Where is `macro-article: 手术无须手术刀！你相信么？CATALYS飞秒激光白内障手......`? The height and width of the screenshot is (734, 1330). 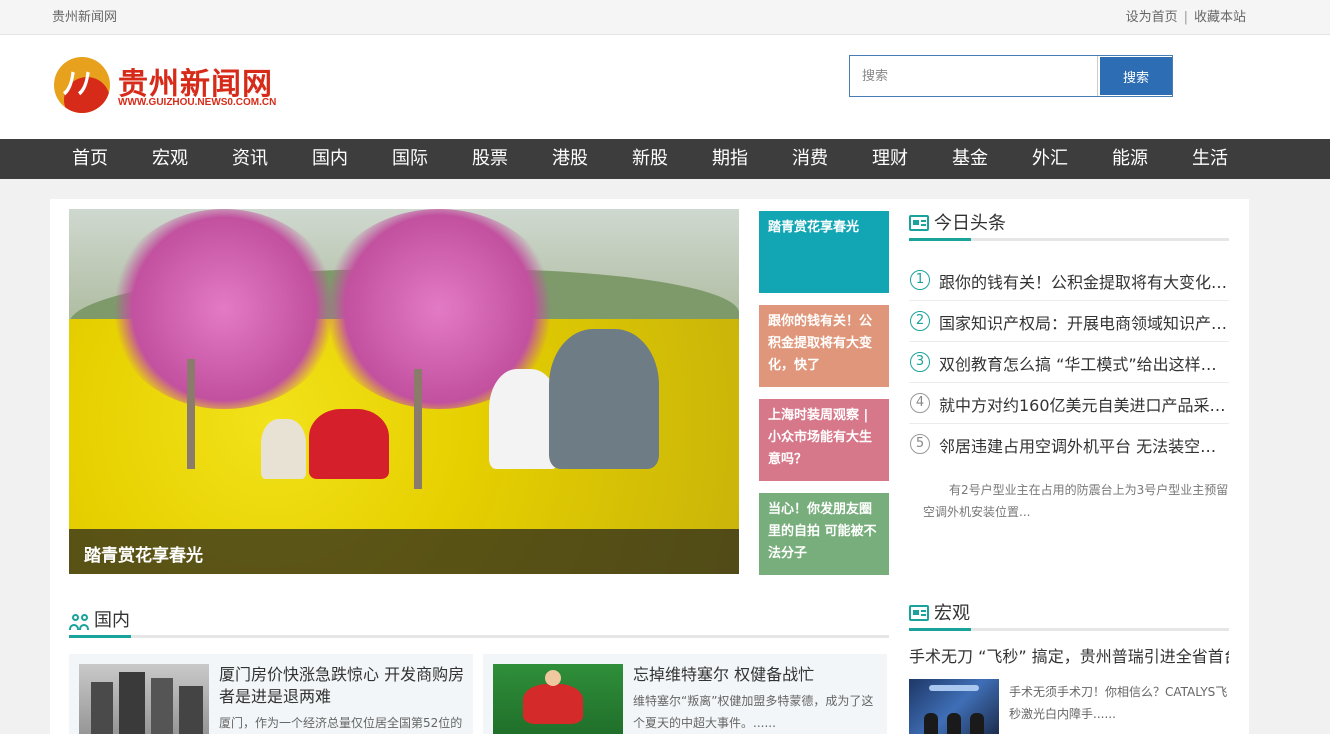
macro-article: 手术无须手术刀！你相信么？CATALYS飞秒激光白内障手...... is located at coordinates (1069, 706).